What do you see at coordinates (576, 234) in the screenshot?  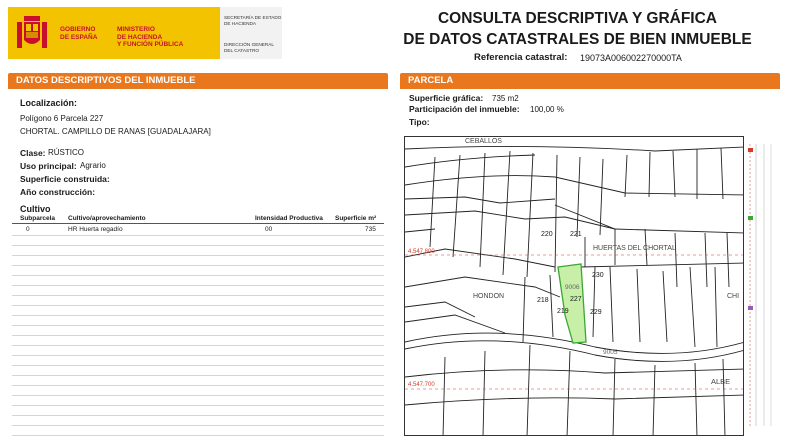 I see `parcel-label-221: 221` at bounding box center [576, 234].